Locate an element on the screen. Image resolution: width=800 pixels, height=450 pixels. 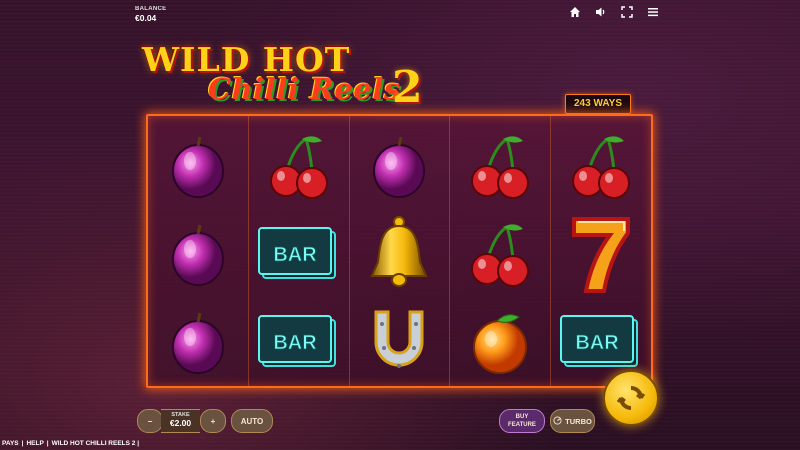
balance-display: BALANCE €0.04 is located at coordinates (150, 14).